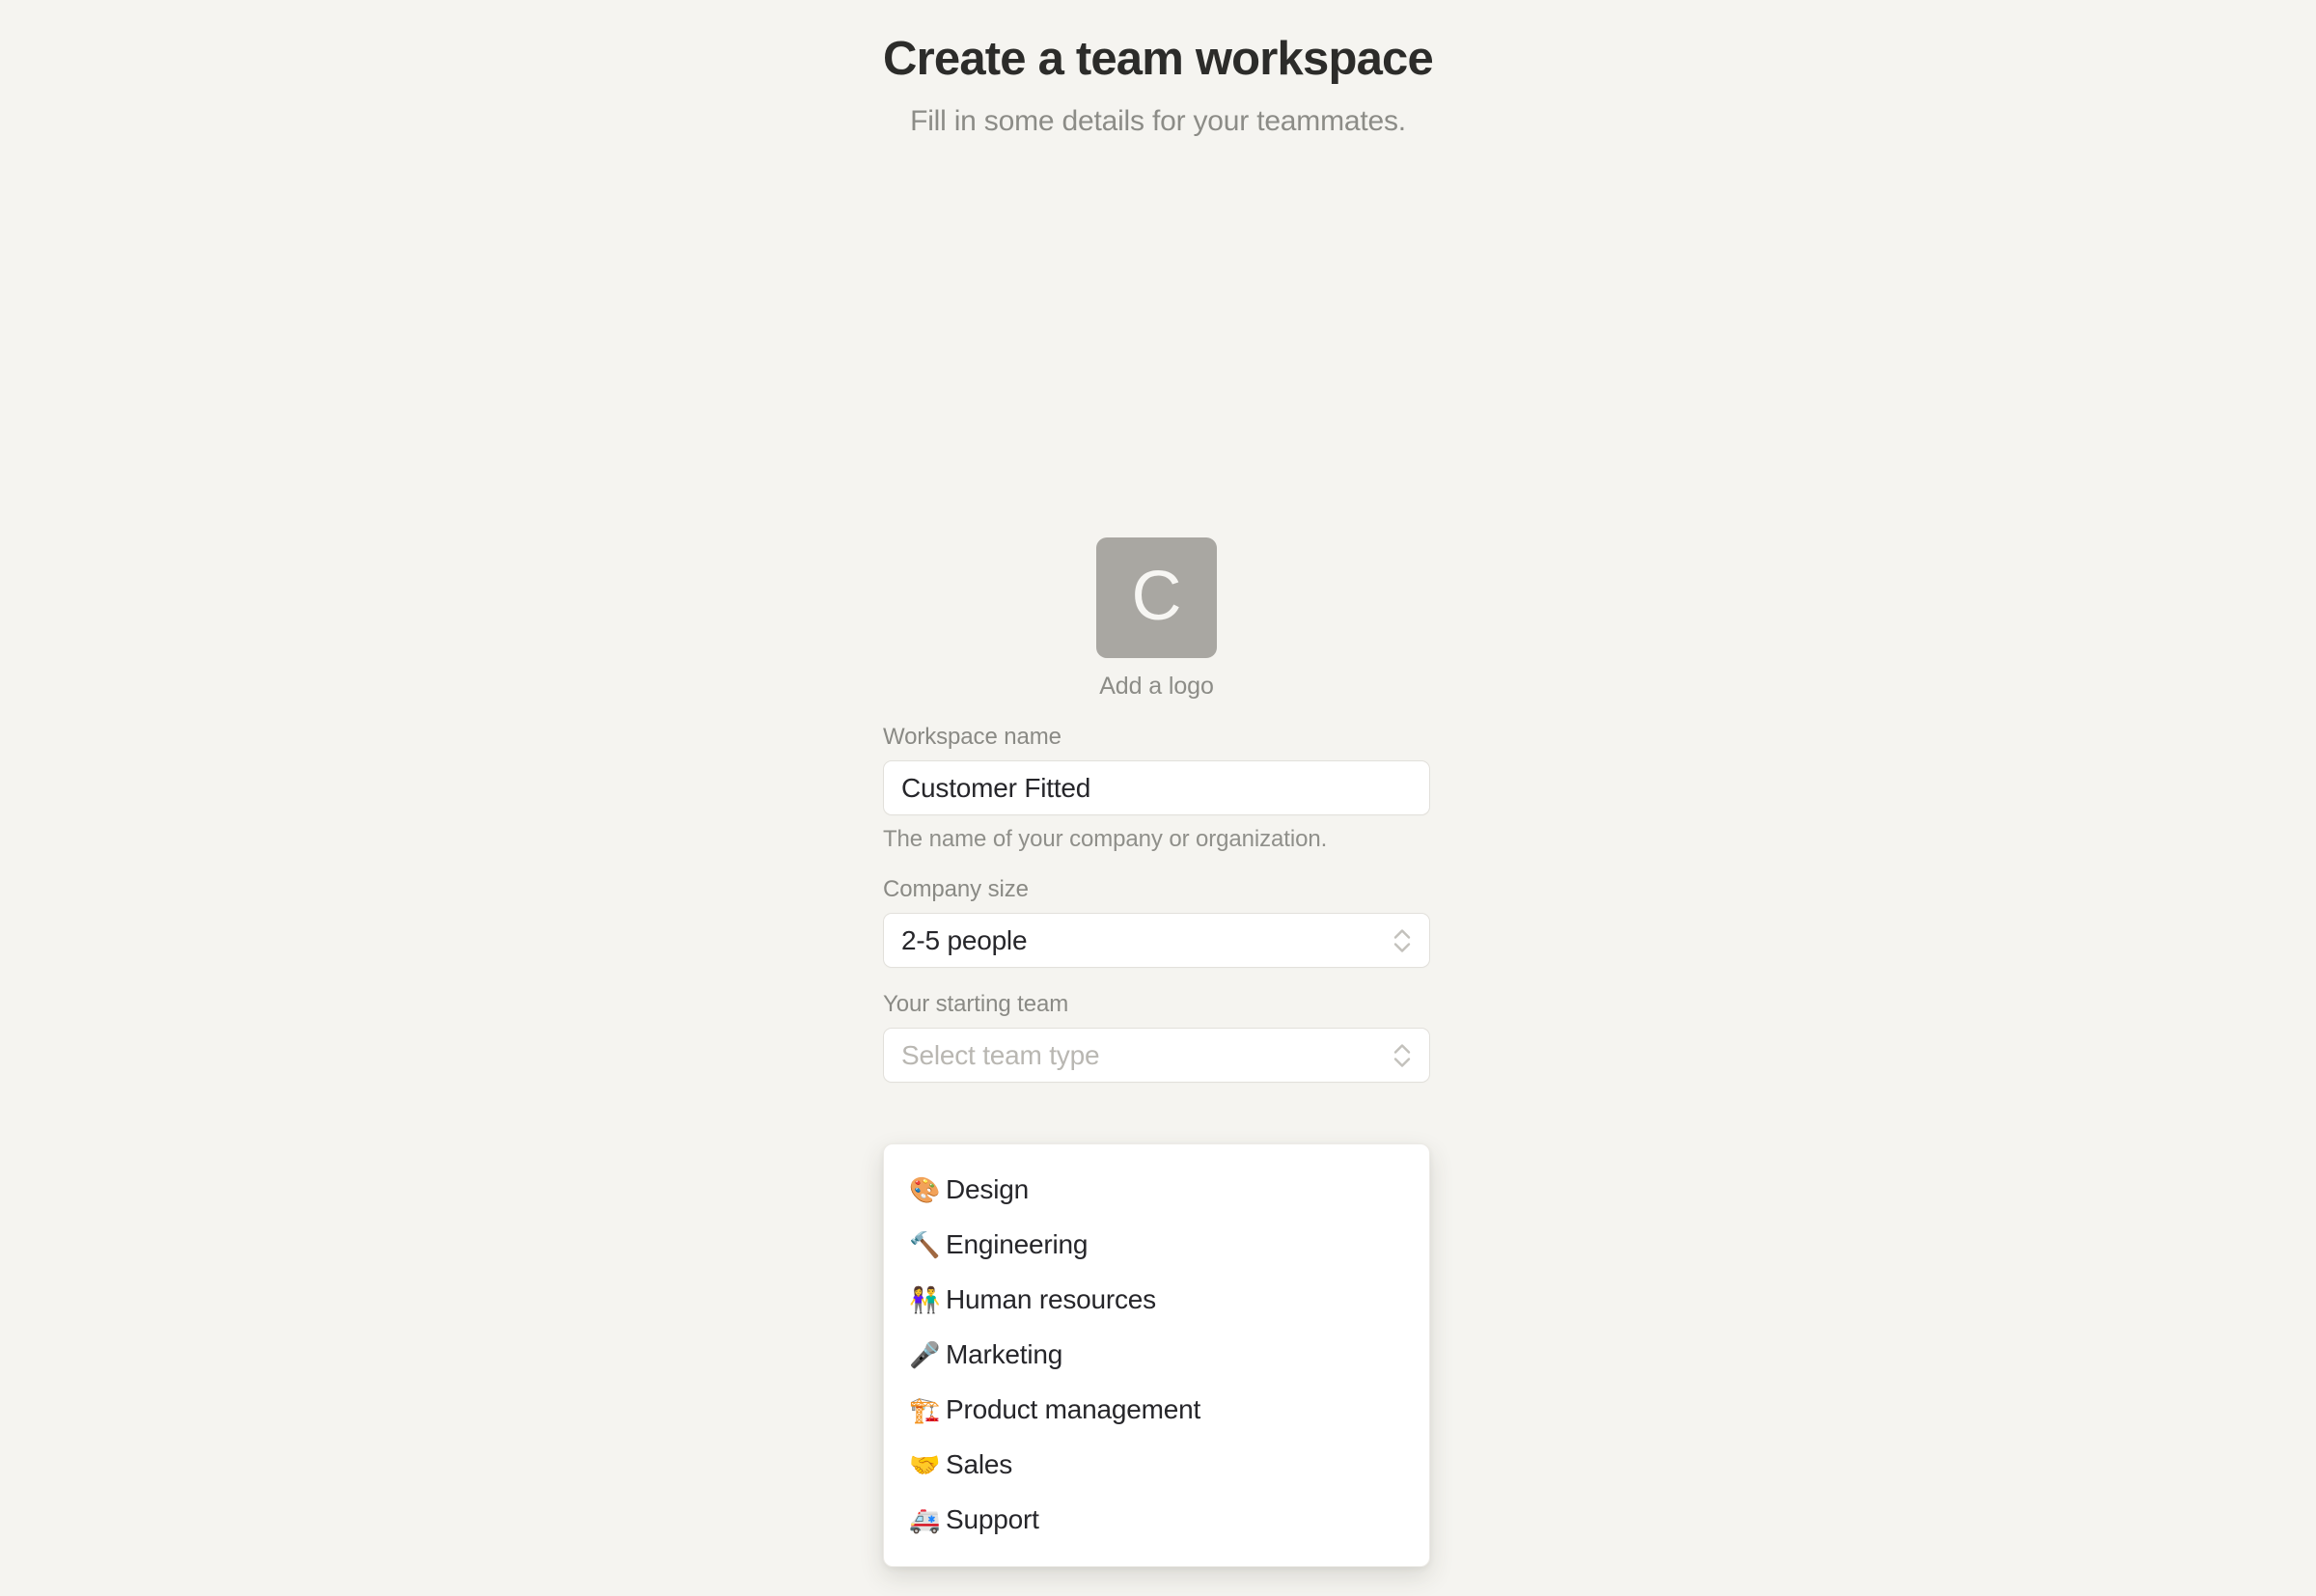 This screenshot has height=1596, width=2316. I want to click on dropdown-option-label: Marketing, so click(1004, 1353).